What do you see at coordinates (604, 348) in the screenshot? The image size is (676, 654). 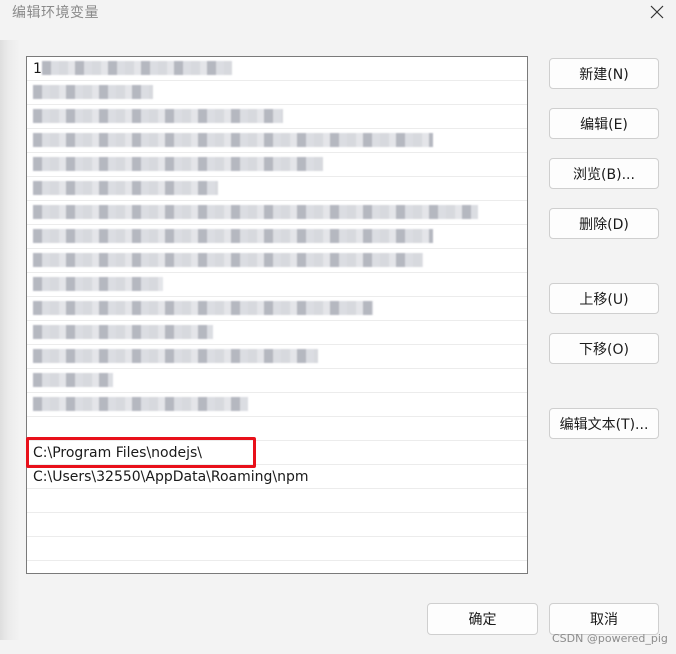 I see `move-down-button: 下移(O)` at bounding box center [604, 348].